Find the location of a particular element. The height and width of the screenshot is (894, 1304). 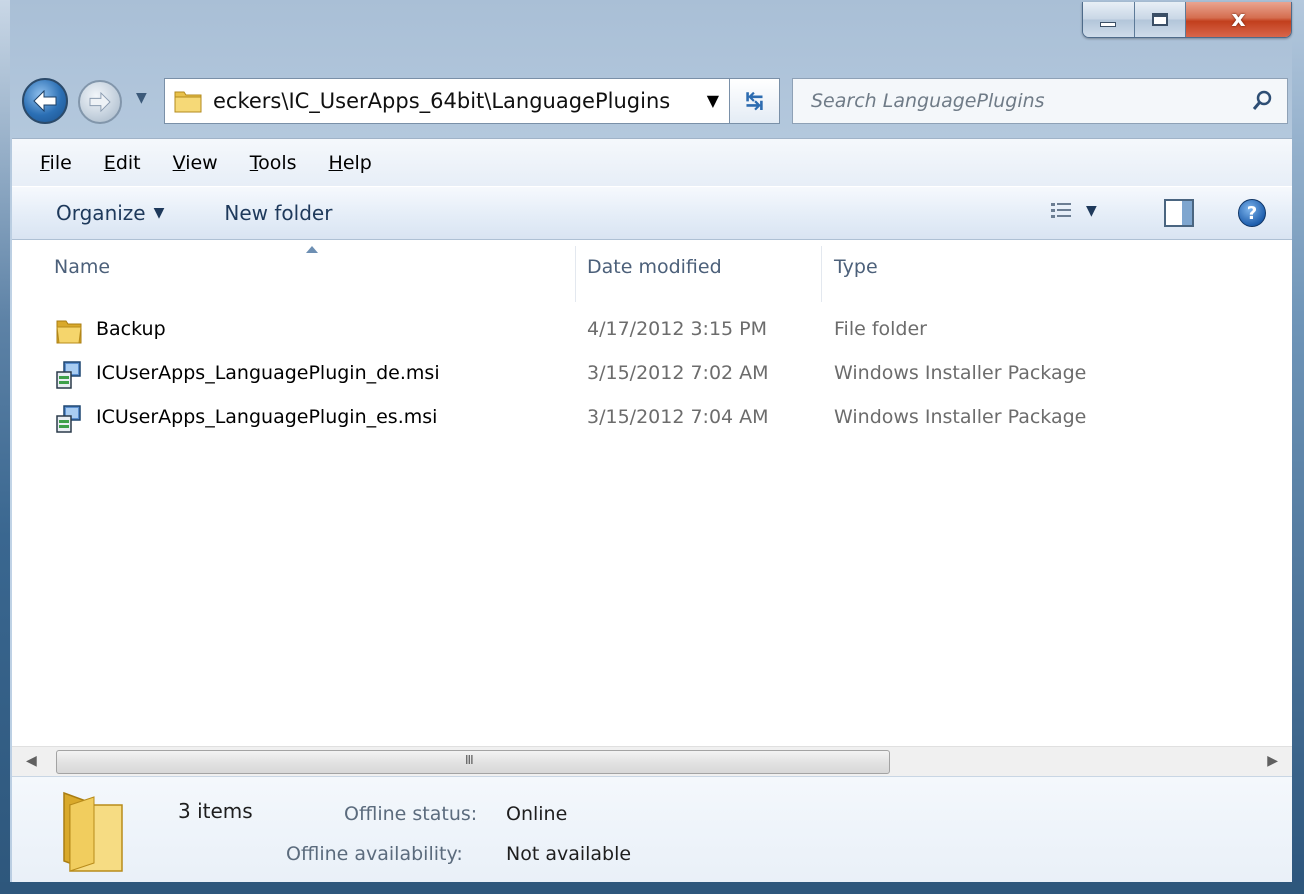

refresh-button: ↹ is located at coordinates (755, 101).